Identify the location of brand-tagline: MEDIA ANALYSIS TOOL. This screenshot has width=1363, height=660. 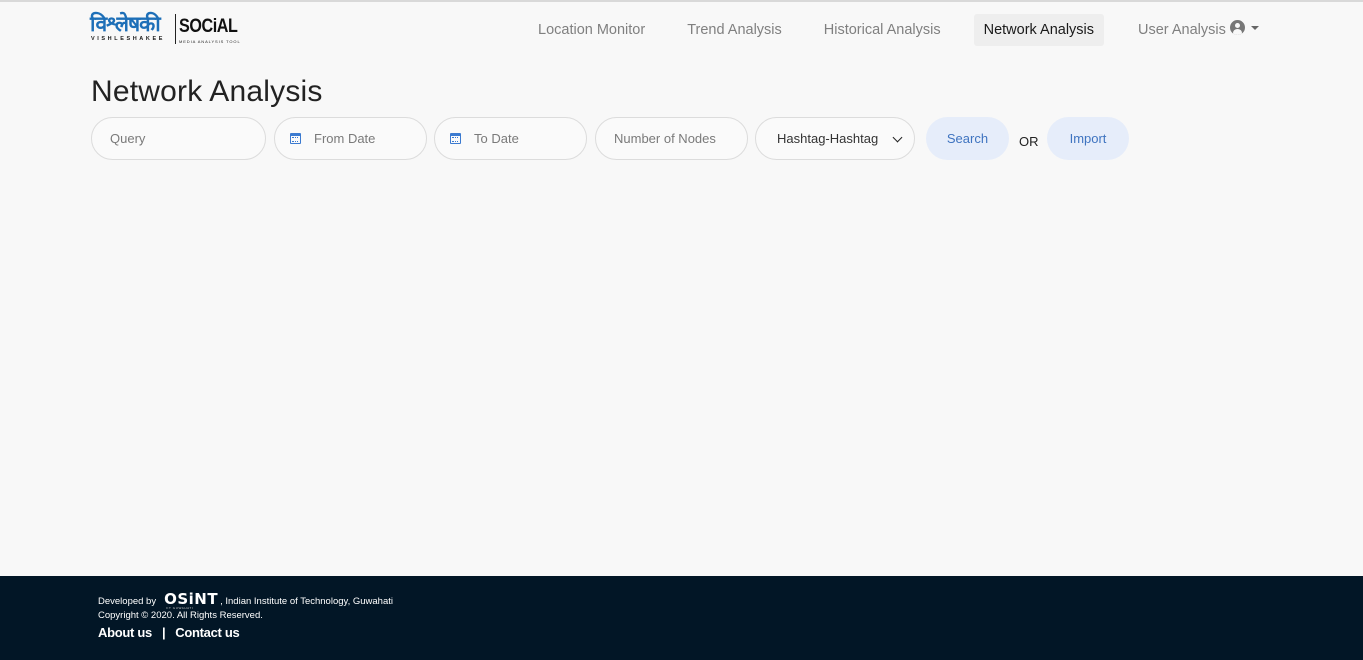
(210, 41).